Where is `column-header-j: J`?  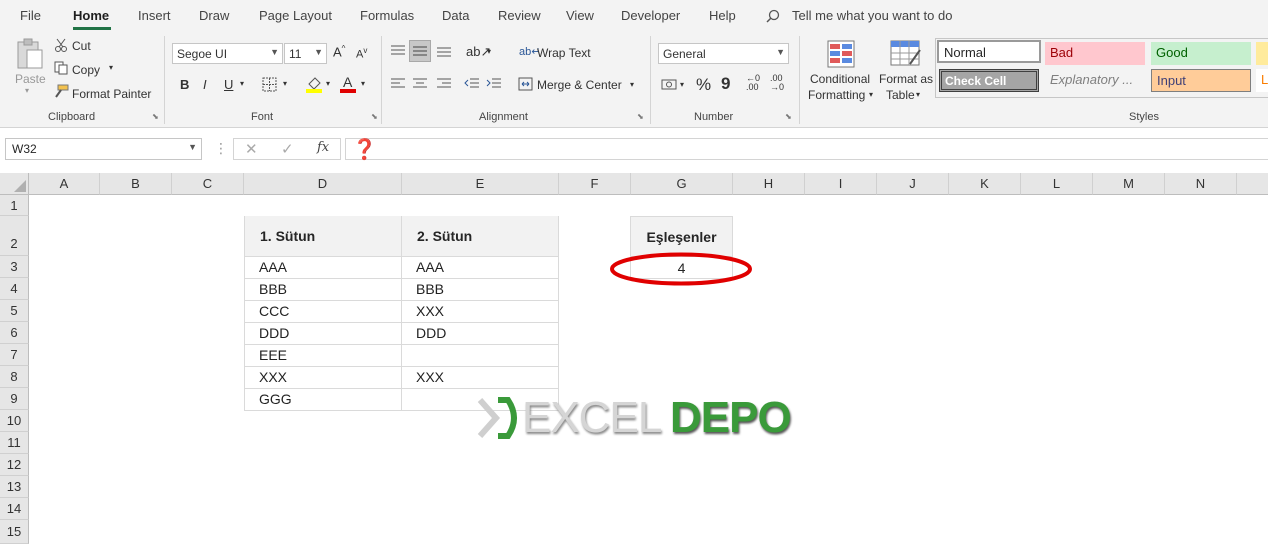
column-header-j: J is located at coordinates (913, 184).